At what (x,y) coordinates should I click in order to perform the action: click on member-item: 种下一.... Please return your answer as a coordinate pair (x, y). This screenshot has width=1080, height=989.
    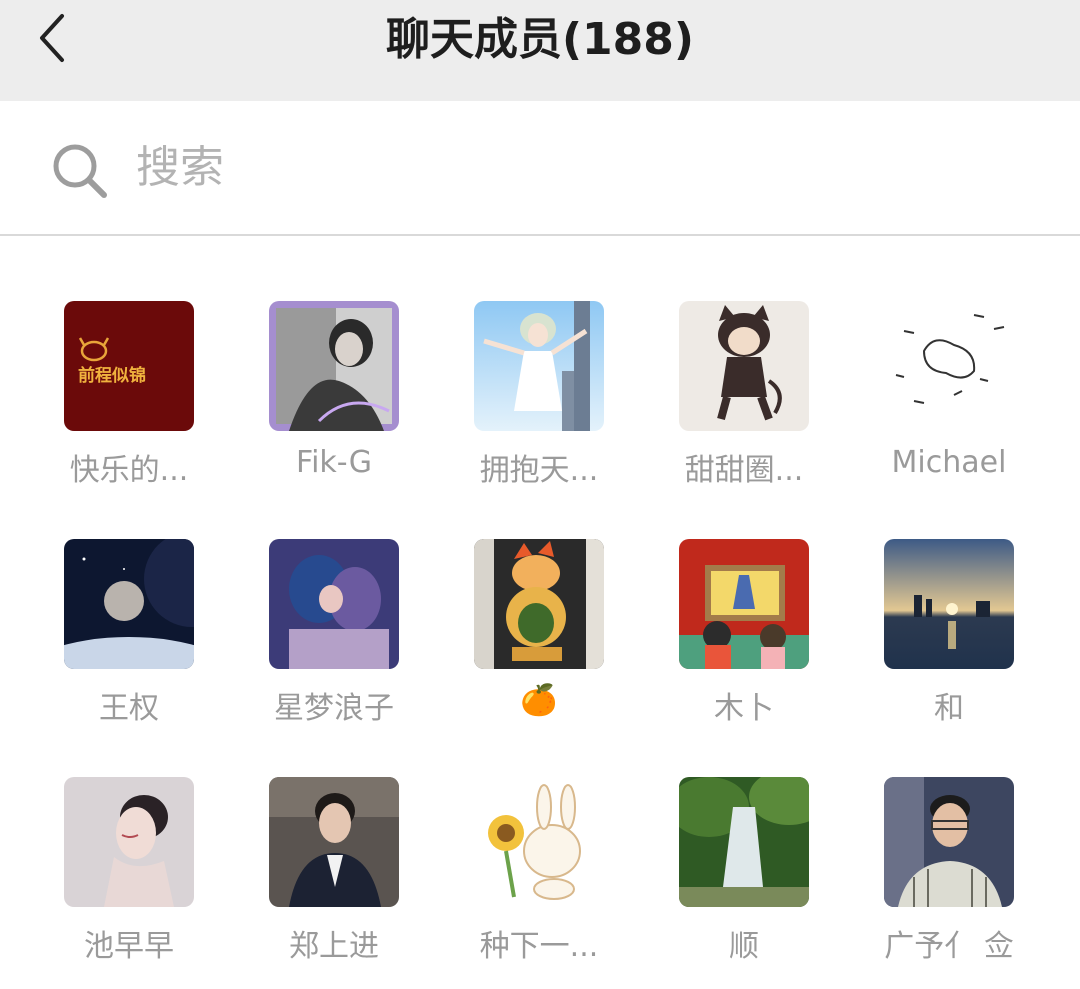
    Looking at the image, I should click on (537, 877).